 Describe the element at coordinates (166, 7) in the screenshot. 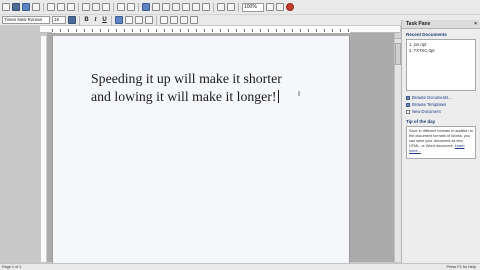

I see `insert-chart-icon` at that location.